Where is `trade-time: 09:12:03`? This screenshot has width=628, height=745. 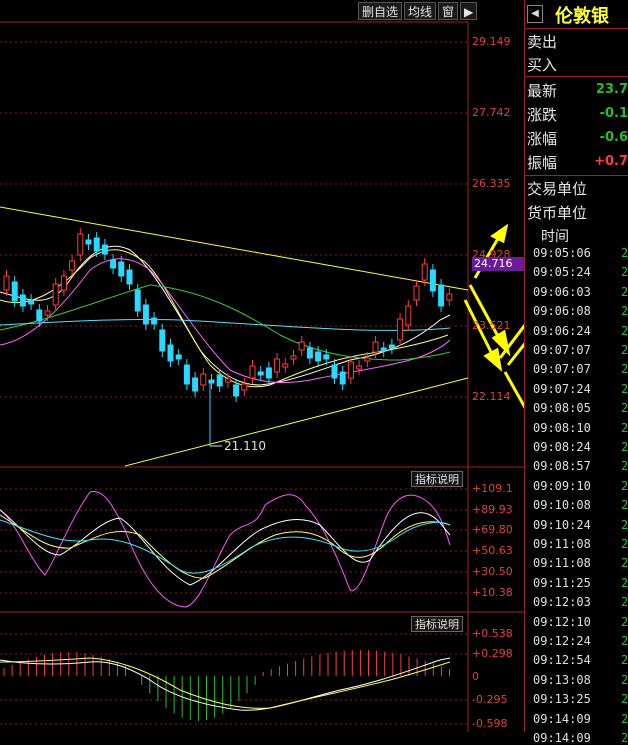
trade-time: 09:12:03 is located at coordinates (562, 602).